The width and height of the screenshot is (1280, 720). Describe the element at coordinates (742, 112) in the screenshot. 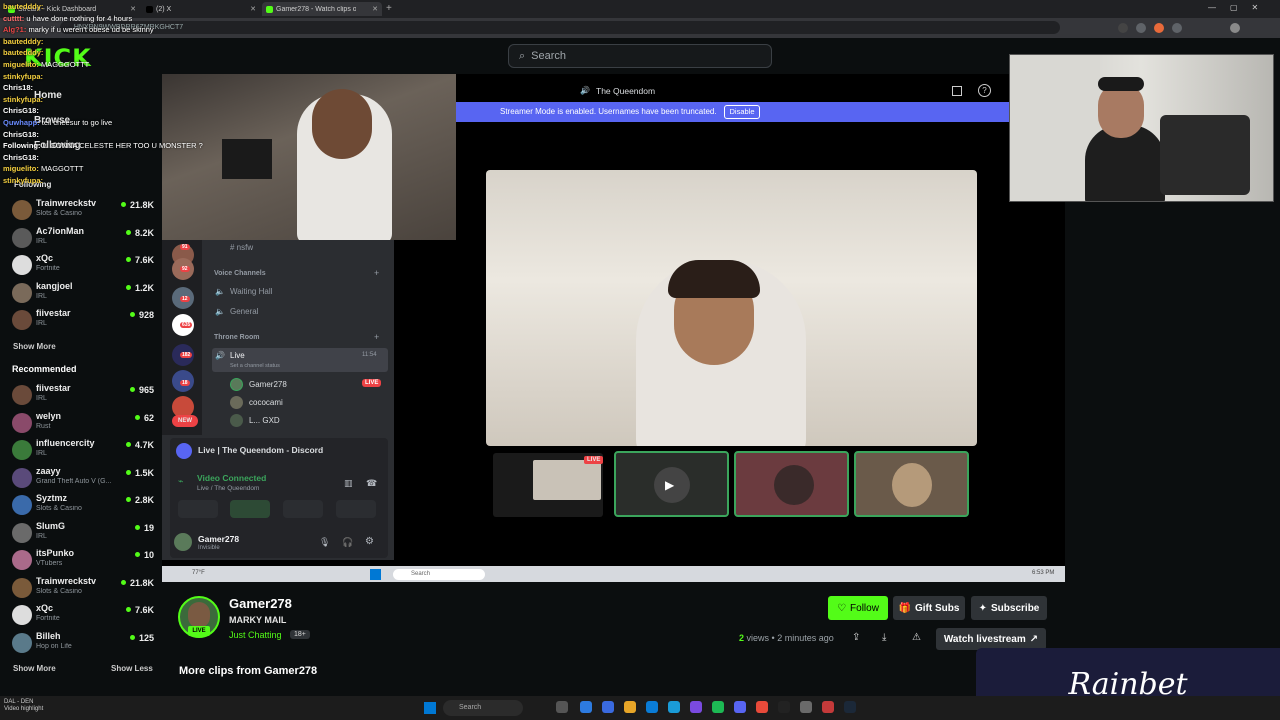

I see `disable-streamer-mode-button: Disable` at that location.